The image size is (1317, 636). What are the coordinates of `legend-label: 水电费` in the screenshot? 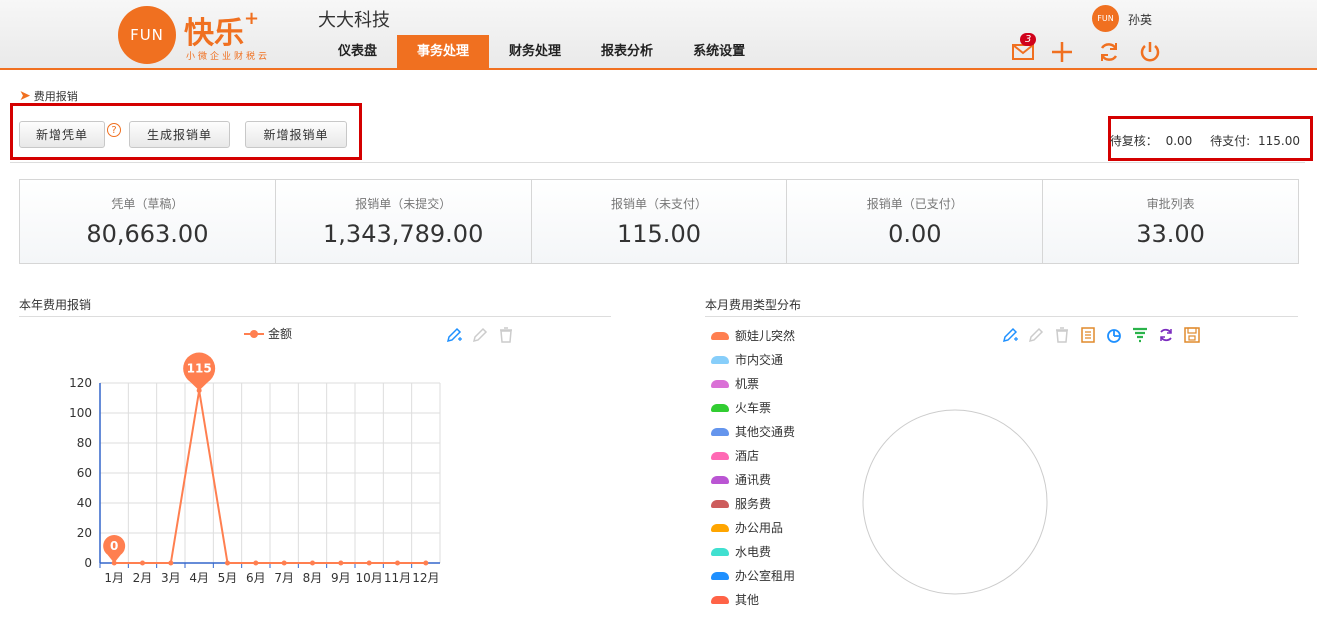 It's located at (753, 552).